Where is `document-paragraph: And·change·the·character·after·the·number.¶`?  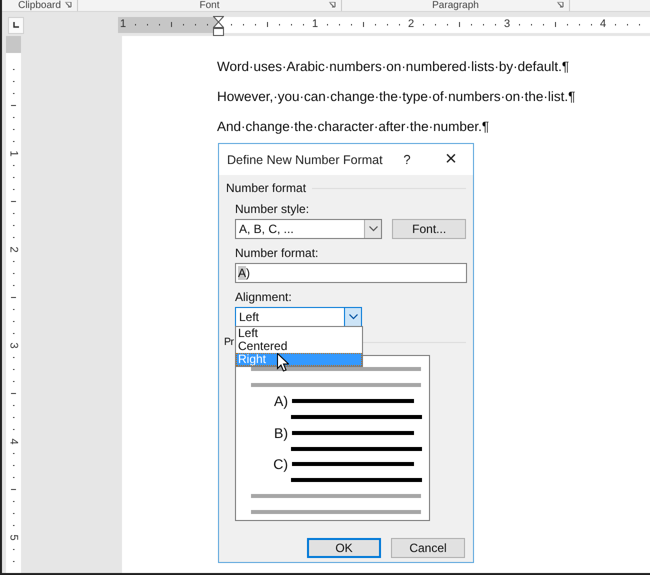 document-paragraph: And·change·the·character·after·the·number.¶ is located at coordinates (353, 126).